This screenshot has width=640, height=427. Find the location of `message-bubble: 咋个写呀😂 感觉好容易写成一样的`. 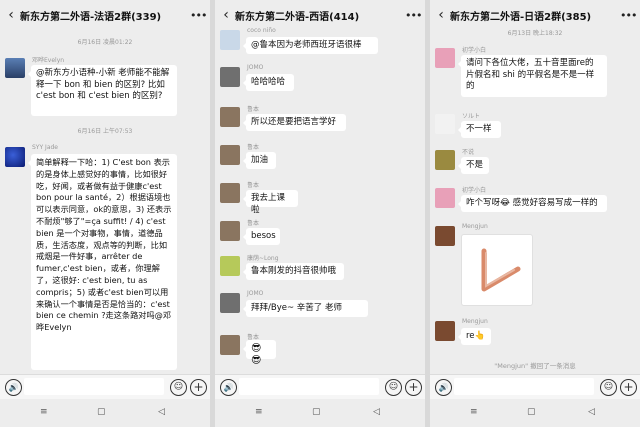

message-bubble: 咋个写呀😂 感觉好容易写成一样的 is located at coordinates (532, 203).